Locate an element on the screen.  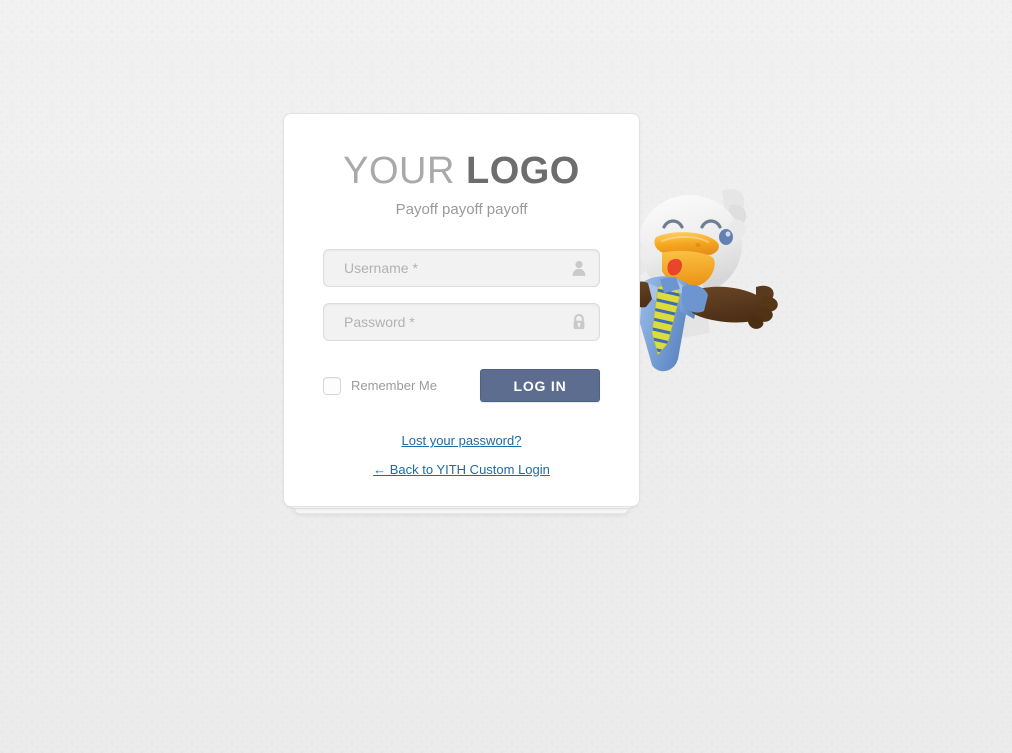
login-form is located at coordinates (461, 279).